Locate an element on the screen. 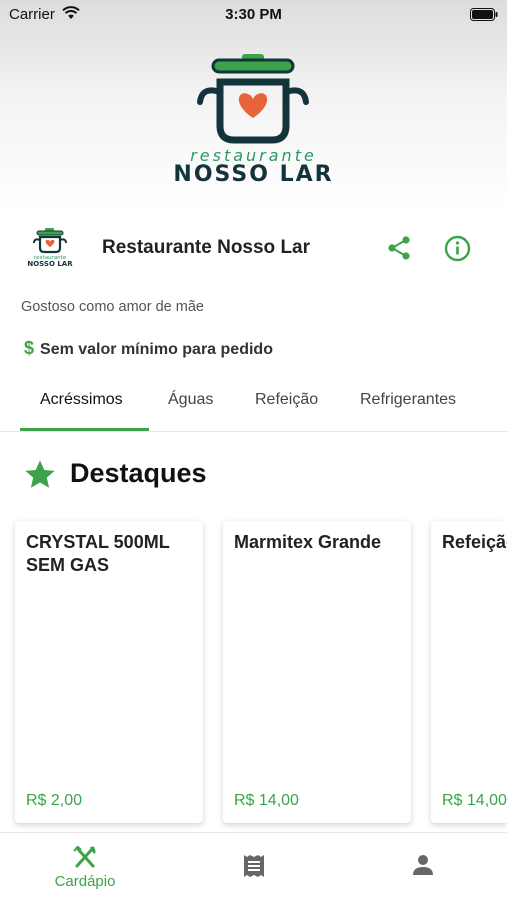  nav-cardapio: Cardápio is located at coordinates (85, 866).